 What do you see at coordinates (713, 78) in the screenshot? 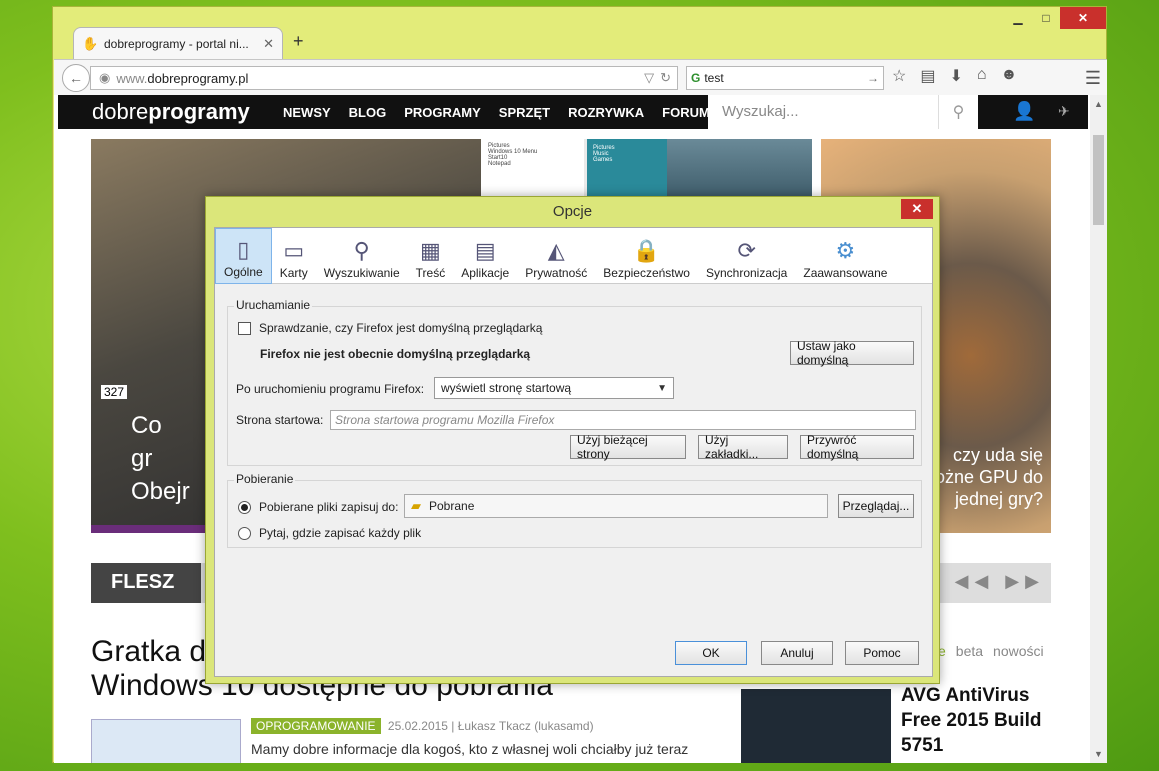
I see `search-input-value: test` at bounding box center [713, 78].